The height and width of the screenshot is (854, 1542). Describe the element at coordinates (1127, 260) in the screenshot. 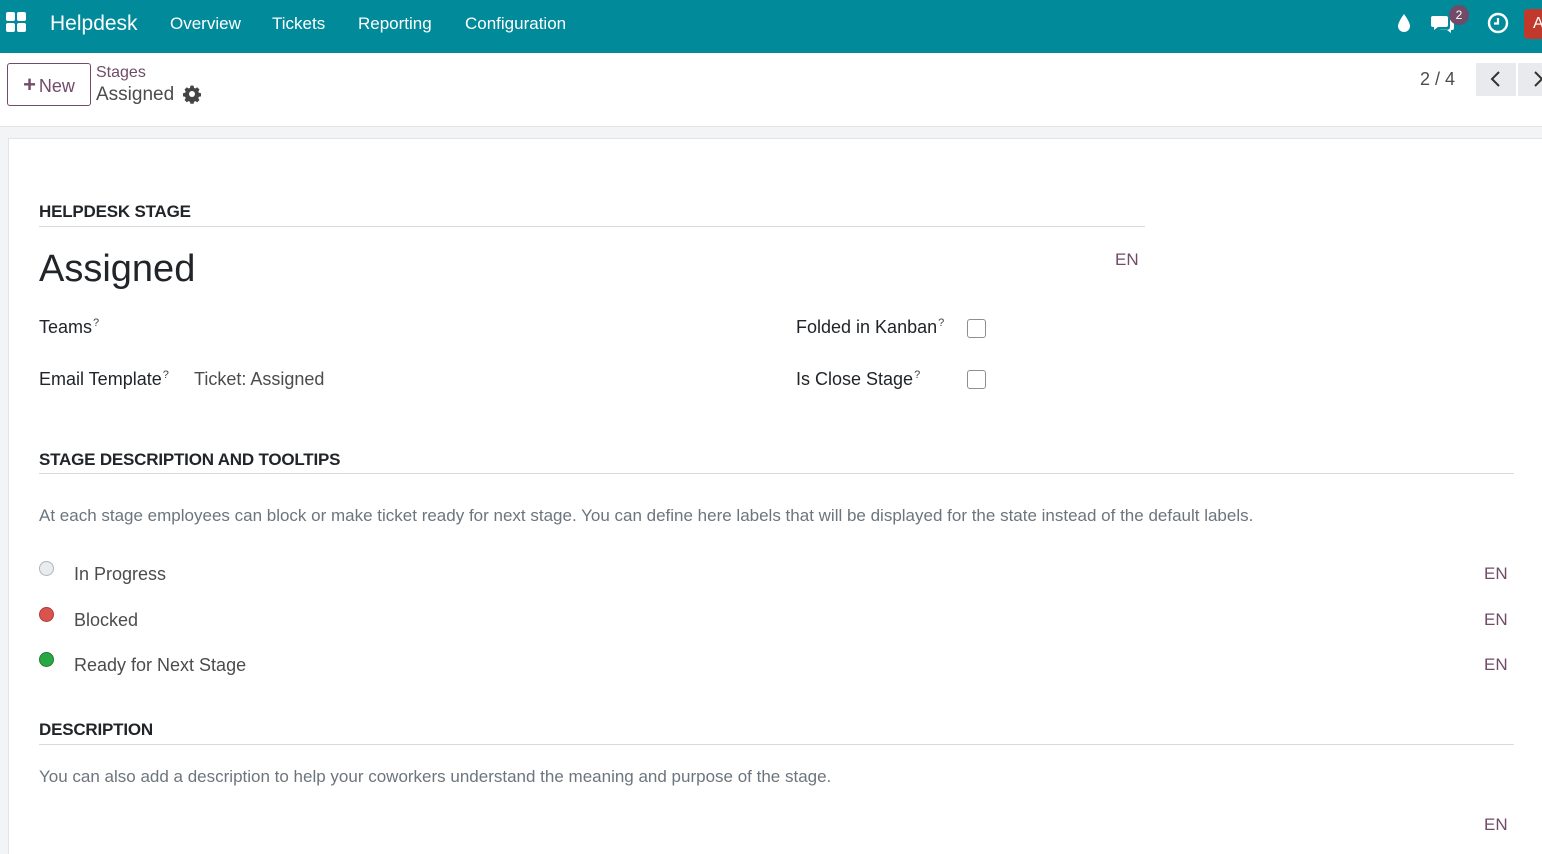

I see `translate-stage-name: EN` at that location.